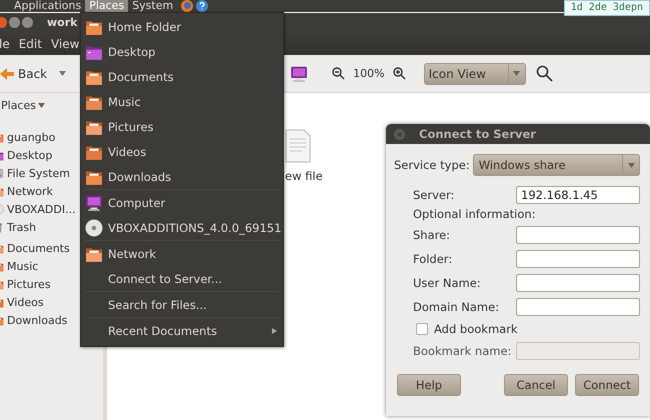 This screenshot has height=420, width=650. I want to click on field-label: User Name:, so click(447, 283).